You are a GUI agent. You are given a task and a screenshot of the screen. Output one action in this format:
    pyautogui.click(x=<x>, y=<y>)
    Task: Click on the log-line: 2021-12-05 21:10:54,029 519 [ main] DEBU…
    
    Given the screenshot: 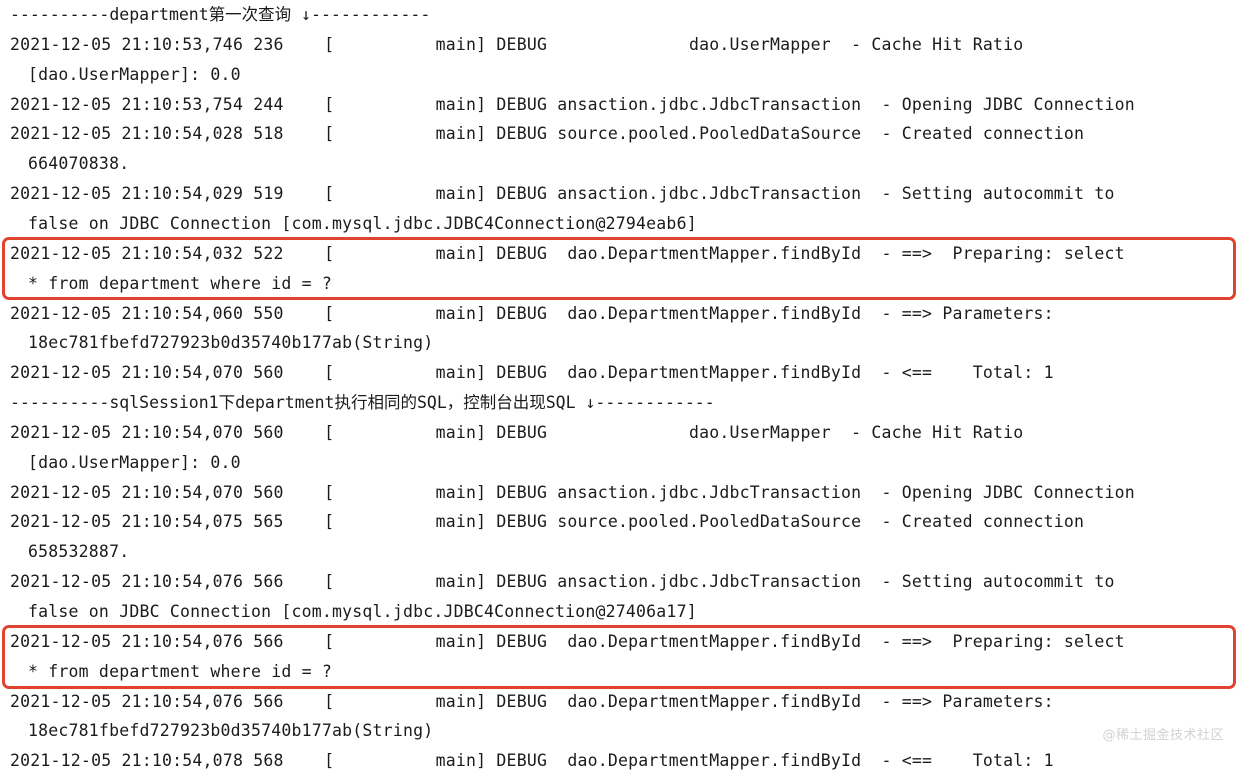 What is the action you would take?
    pyautogui.click(x=562, y=194)
    